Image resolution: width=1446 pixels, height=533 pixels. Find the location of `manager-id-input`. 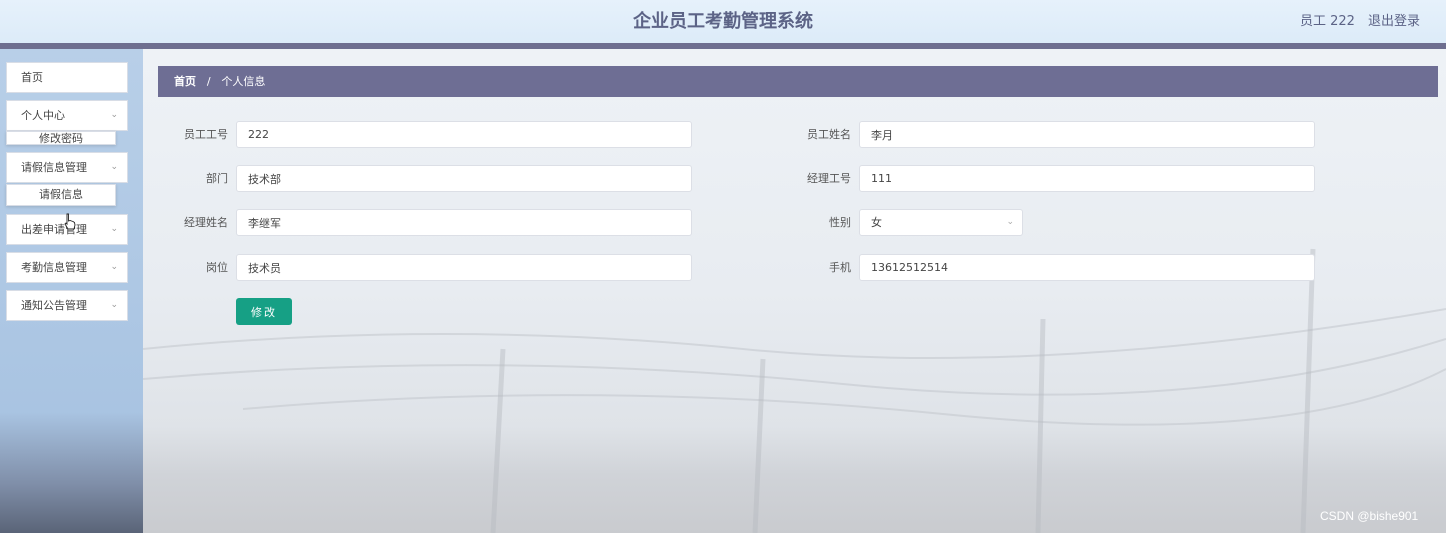

manager-id-input is located at coordinates (1087, 178).